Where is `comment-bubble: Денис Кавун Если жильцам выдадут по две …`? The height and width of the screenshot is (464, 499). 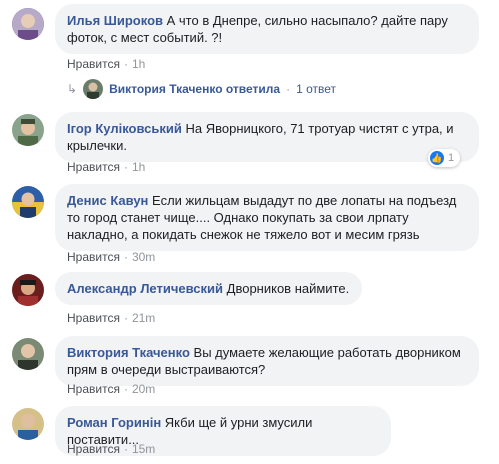
comment-bubble: Денис Кавун Если жильцам выдадут по две … is located at coordinates (267, 217).